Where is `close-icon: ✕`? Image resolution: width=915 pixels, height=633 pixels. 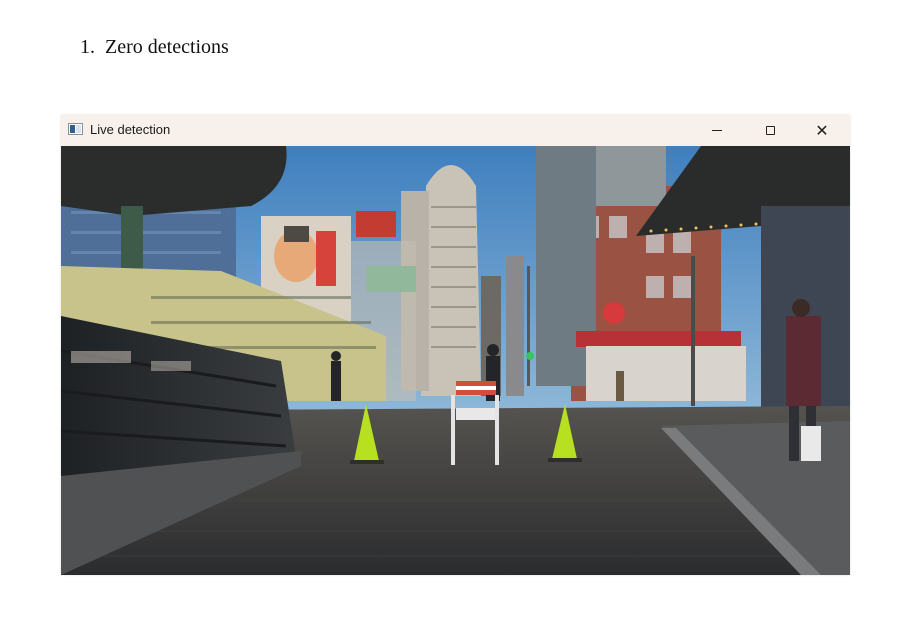 close-icon: ✕ is located at coordinates (822, 130).